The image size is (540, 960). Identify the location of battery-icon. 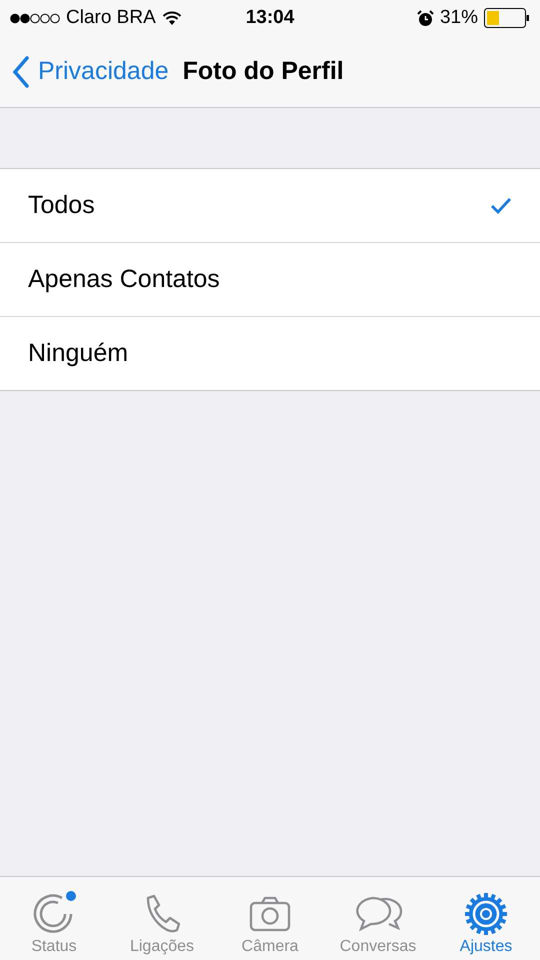
(507, 18).